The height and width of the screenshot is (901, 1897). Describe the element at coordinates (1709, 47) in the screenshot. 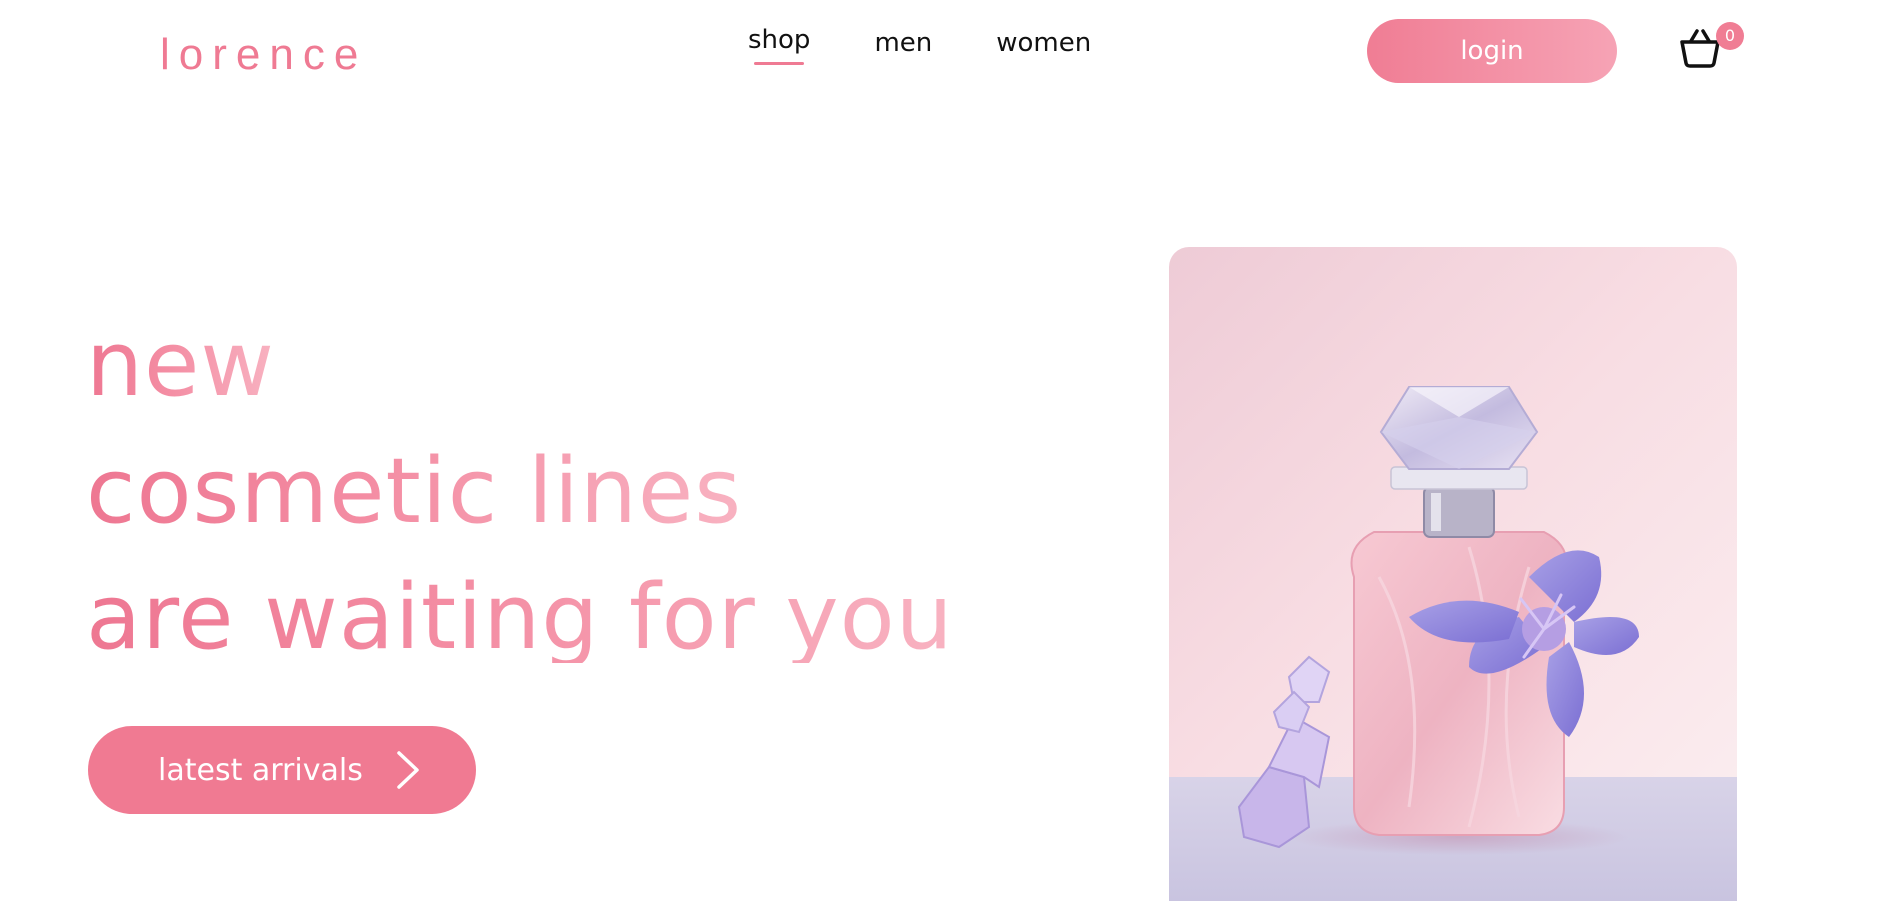

I see `cart-button: 0` at that location.